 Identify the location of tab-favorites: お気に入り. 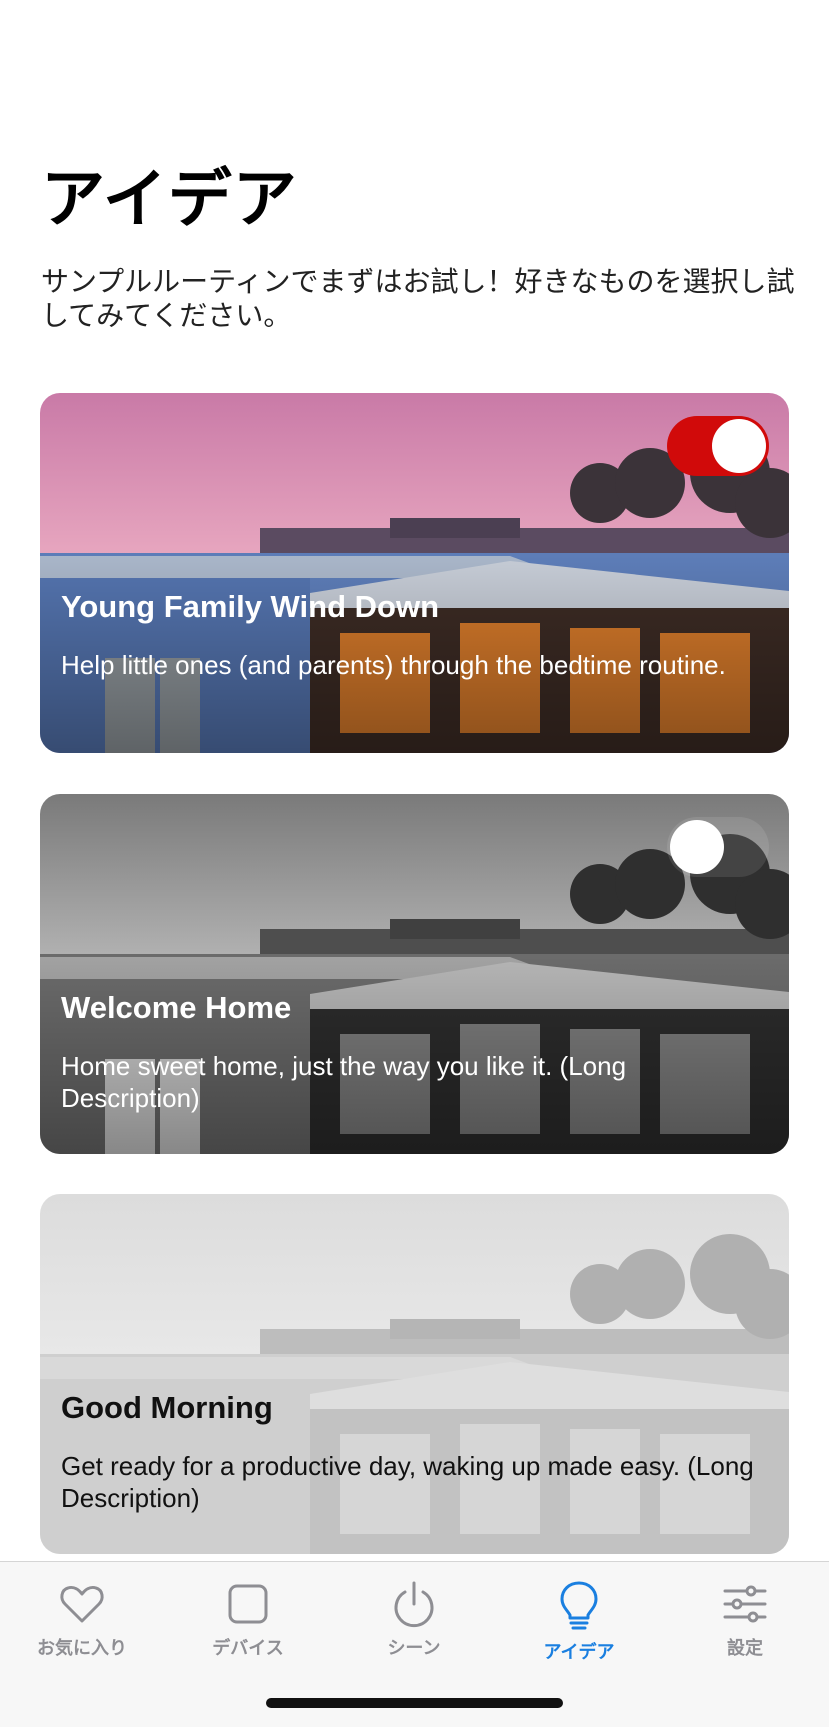
(82, 1620).